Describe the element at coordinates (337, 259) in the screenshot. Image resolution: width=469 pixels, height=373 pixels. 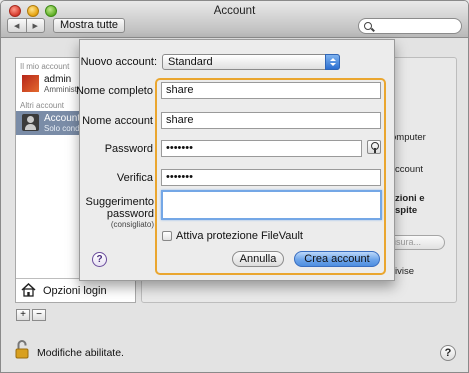
I see `create-account-button: Crea account` at that location.